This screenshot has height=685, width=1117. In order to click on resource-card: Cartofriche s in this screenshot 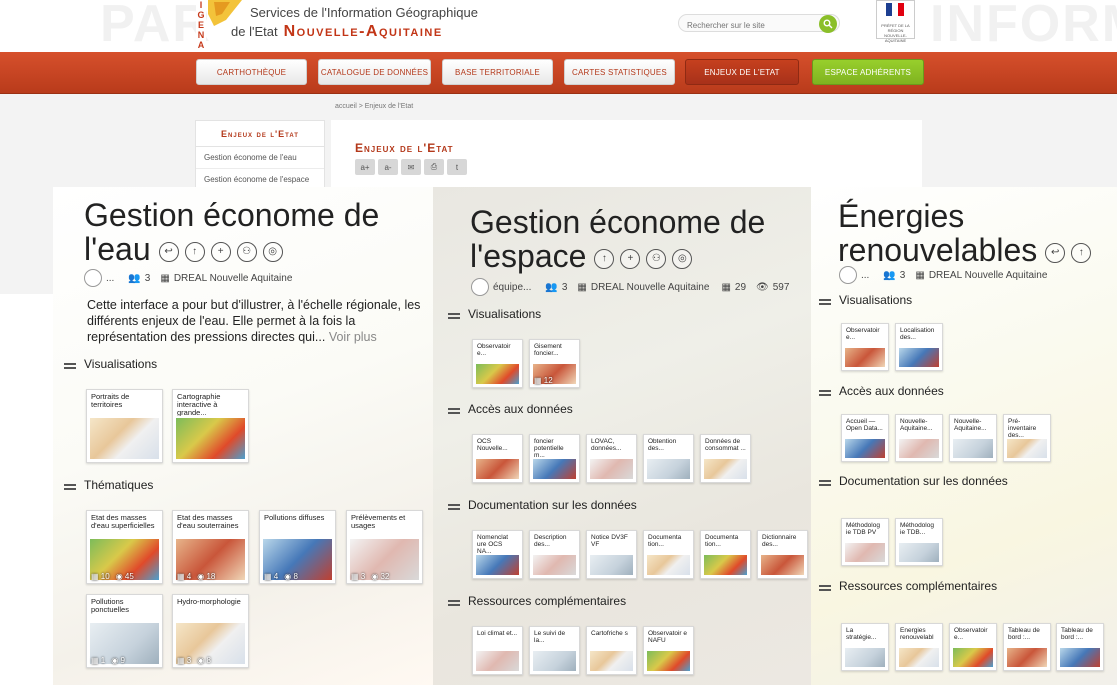, I will do `click(611, 650)`.